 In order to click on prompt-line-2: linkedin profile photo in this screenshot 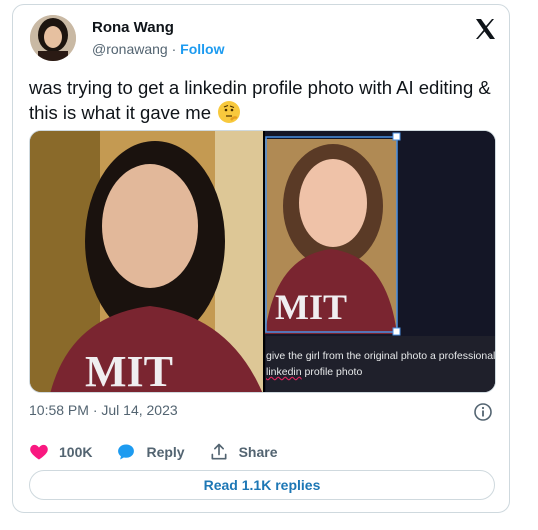, I will do `click(380, 372)`.